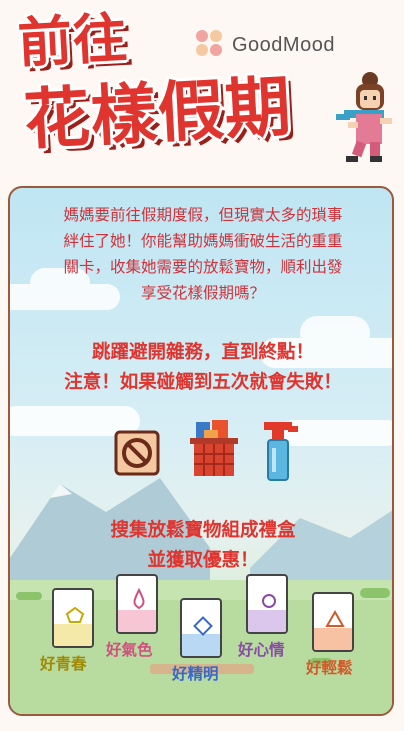 The image size is (404, 731). Describe the element at coordinates (283, 44) in the screenshot. I see `brand-name: GoodMood` at that location.